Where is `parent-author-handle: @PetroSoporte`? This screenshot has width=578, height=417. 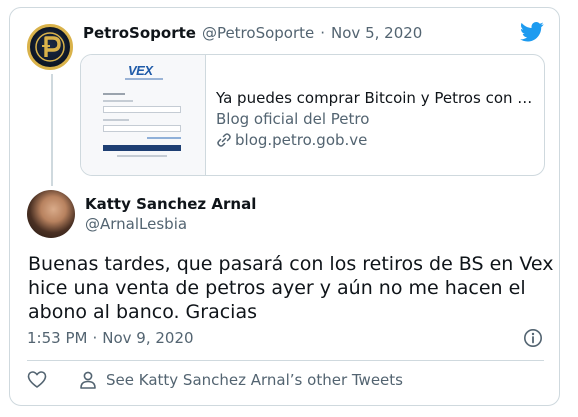 parent-author-handle: @PetroSoporte is located at coordinates (258, 33).